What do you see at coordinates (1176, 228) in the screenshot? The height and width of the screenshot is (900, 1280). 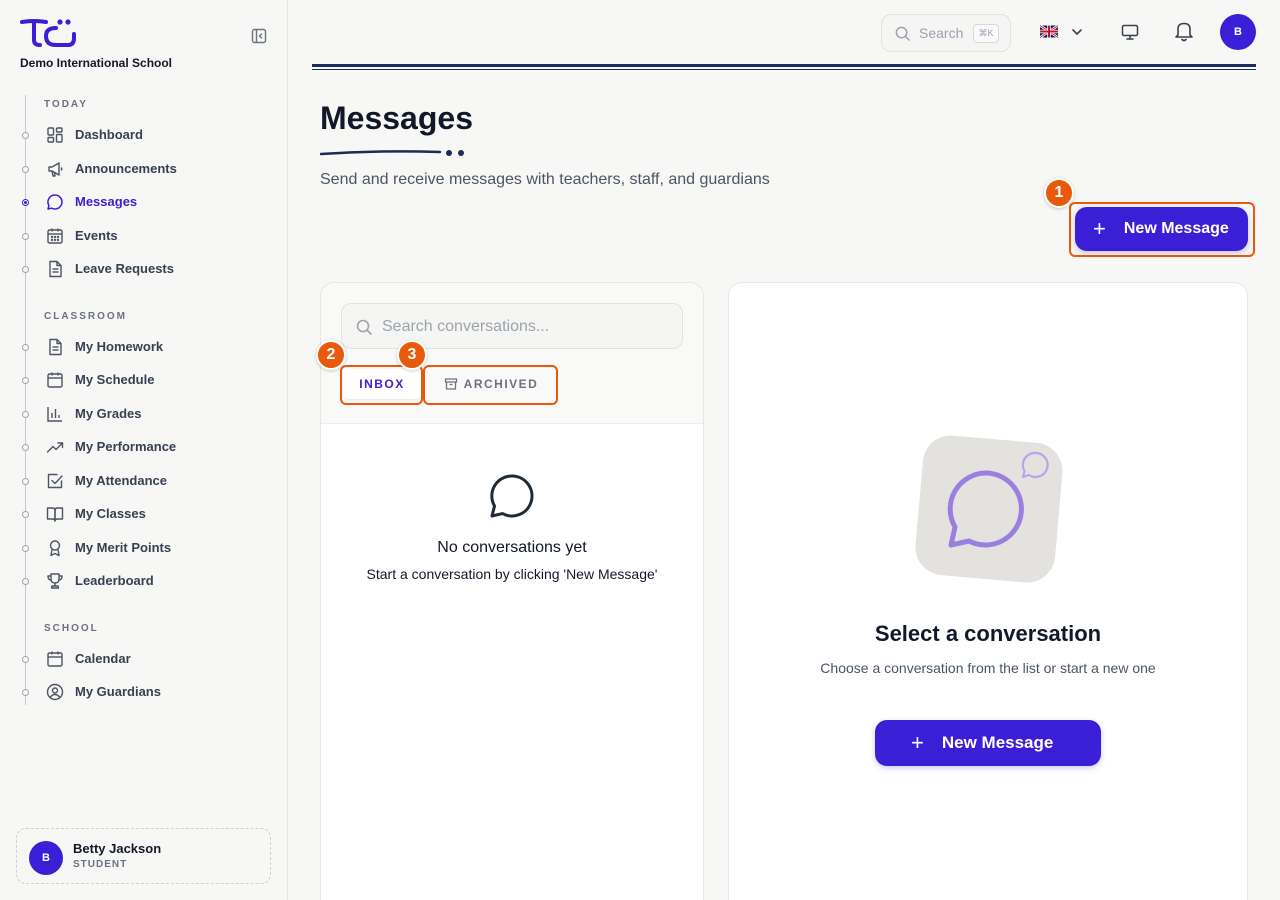 I see `new-message-label: New Message` at bounding box center [1176, 228].